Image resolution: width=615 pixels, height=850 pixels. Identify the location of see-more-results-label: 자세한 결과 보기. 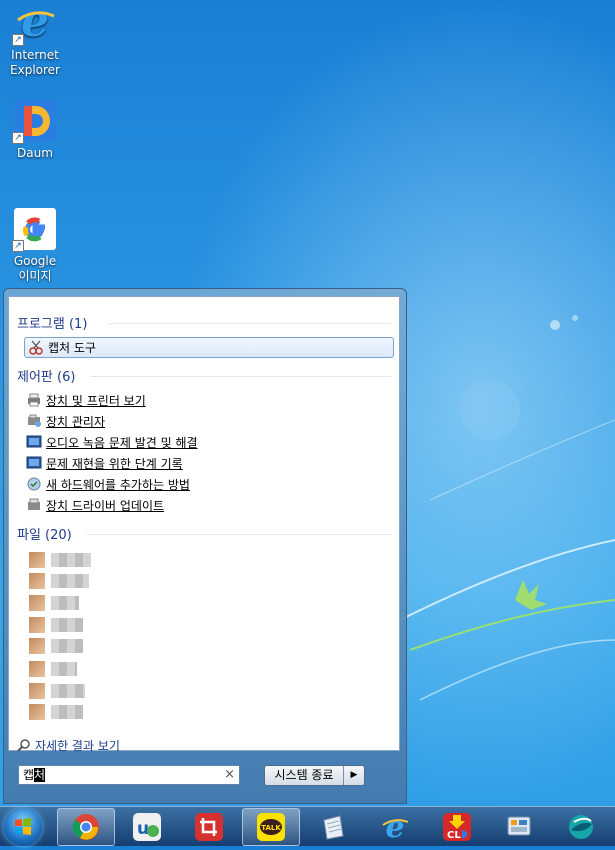
(77, 746).